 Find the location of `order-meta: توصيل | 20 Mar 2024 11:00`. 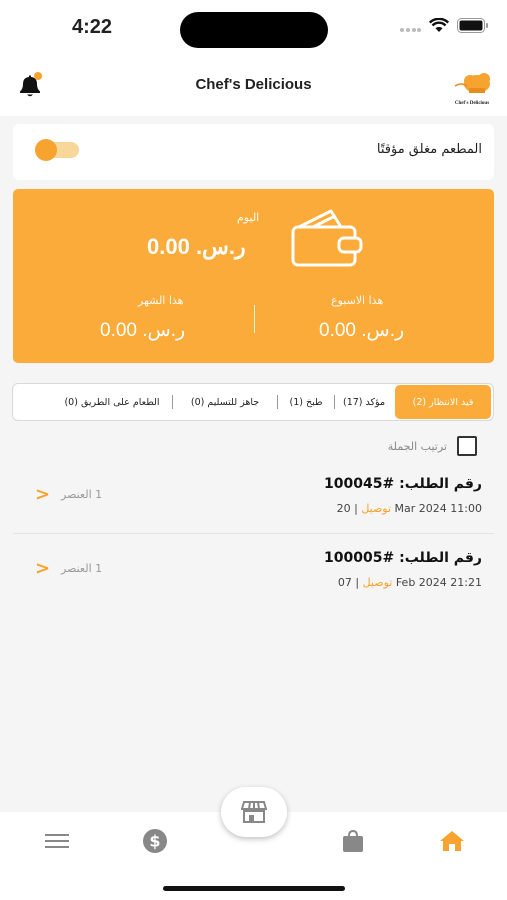

order-meta: توصيل | 20 Mar 2024 11:00 is located at coordinates (409, 508).